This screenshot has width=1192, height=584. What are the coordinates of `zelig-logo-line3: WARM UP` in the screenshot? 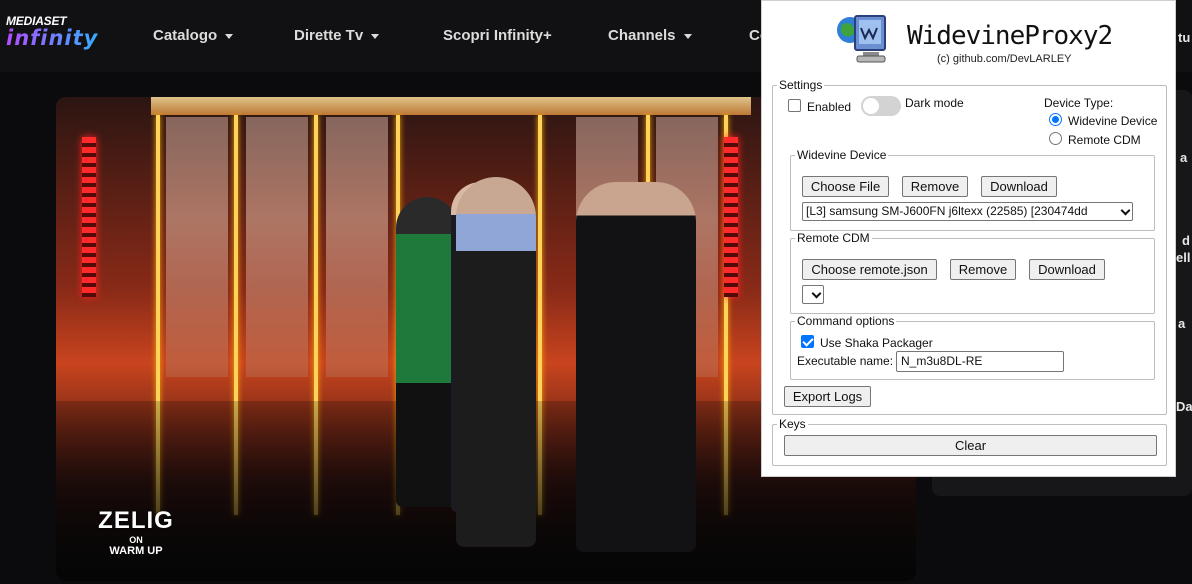 It's located at (136, 551).